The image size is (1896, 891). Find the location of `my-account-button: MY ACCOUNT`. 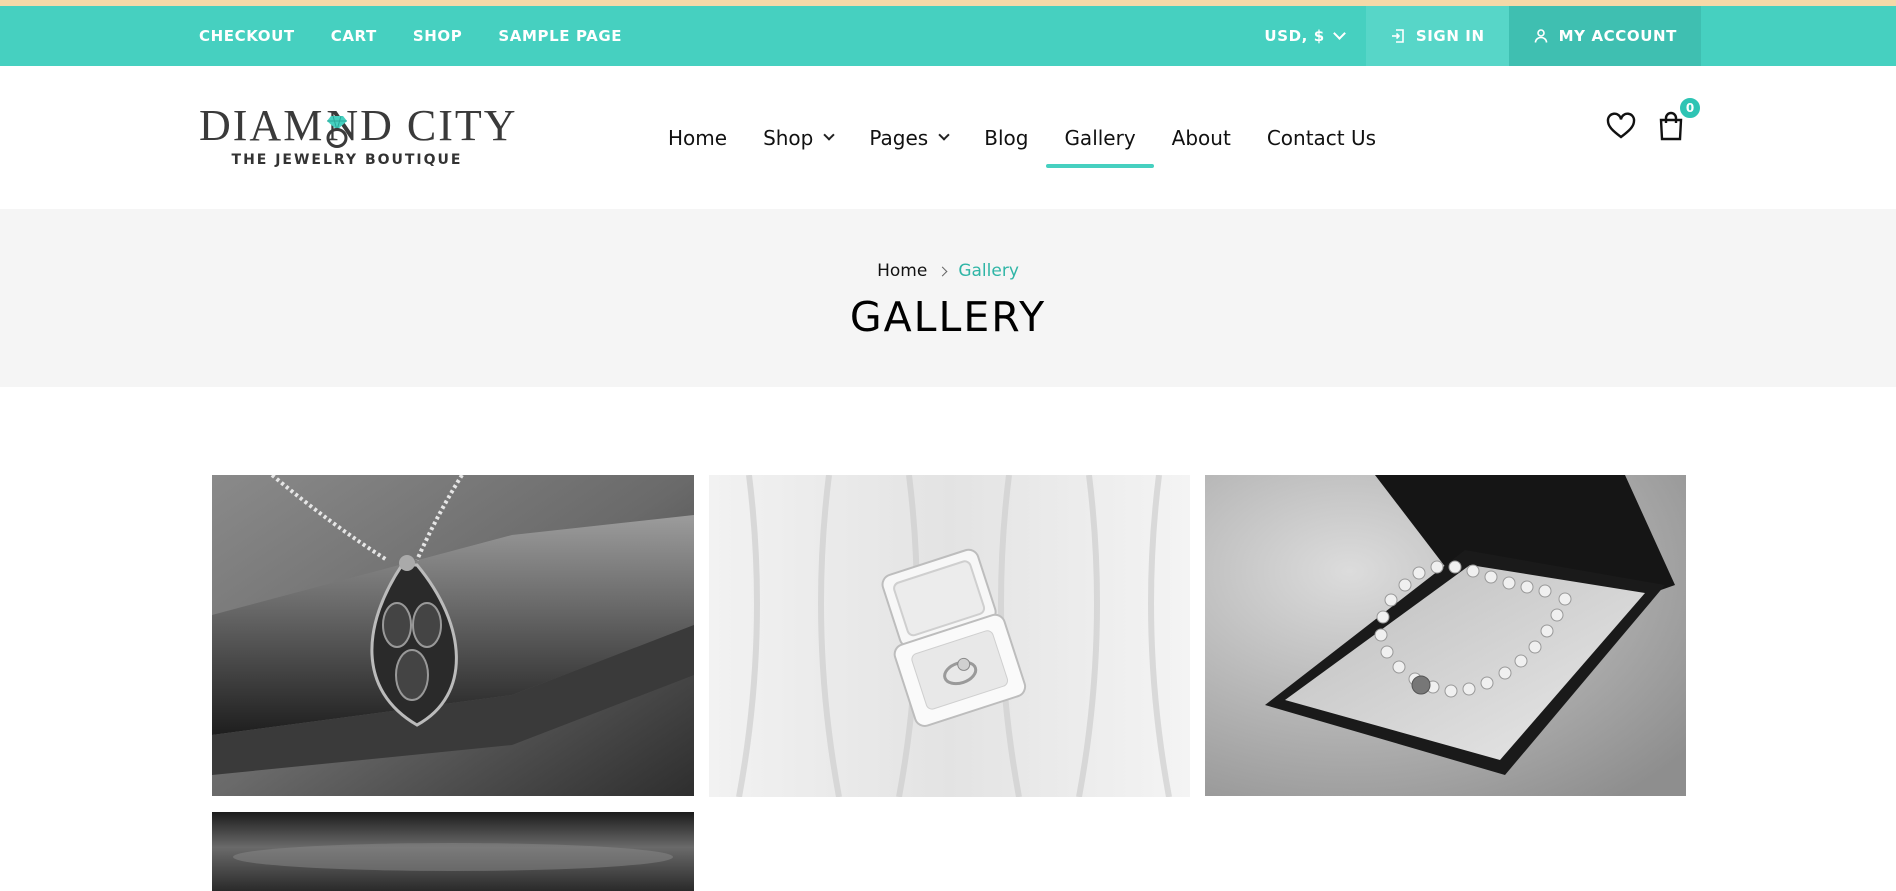

my-account-button: MY ACCOUNT is located at coordinates (1604, 36).